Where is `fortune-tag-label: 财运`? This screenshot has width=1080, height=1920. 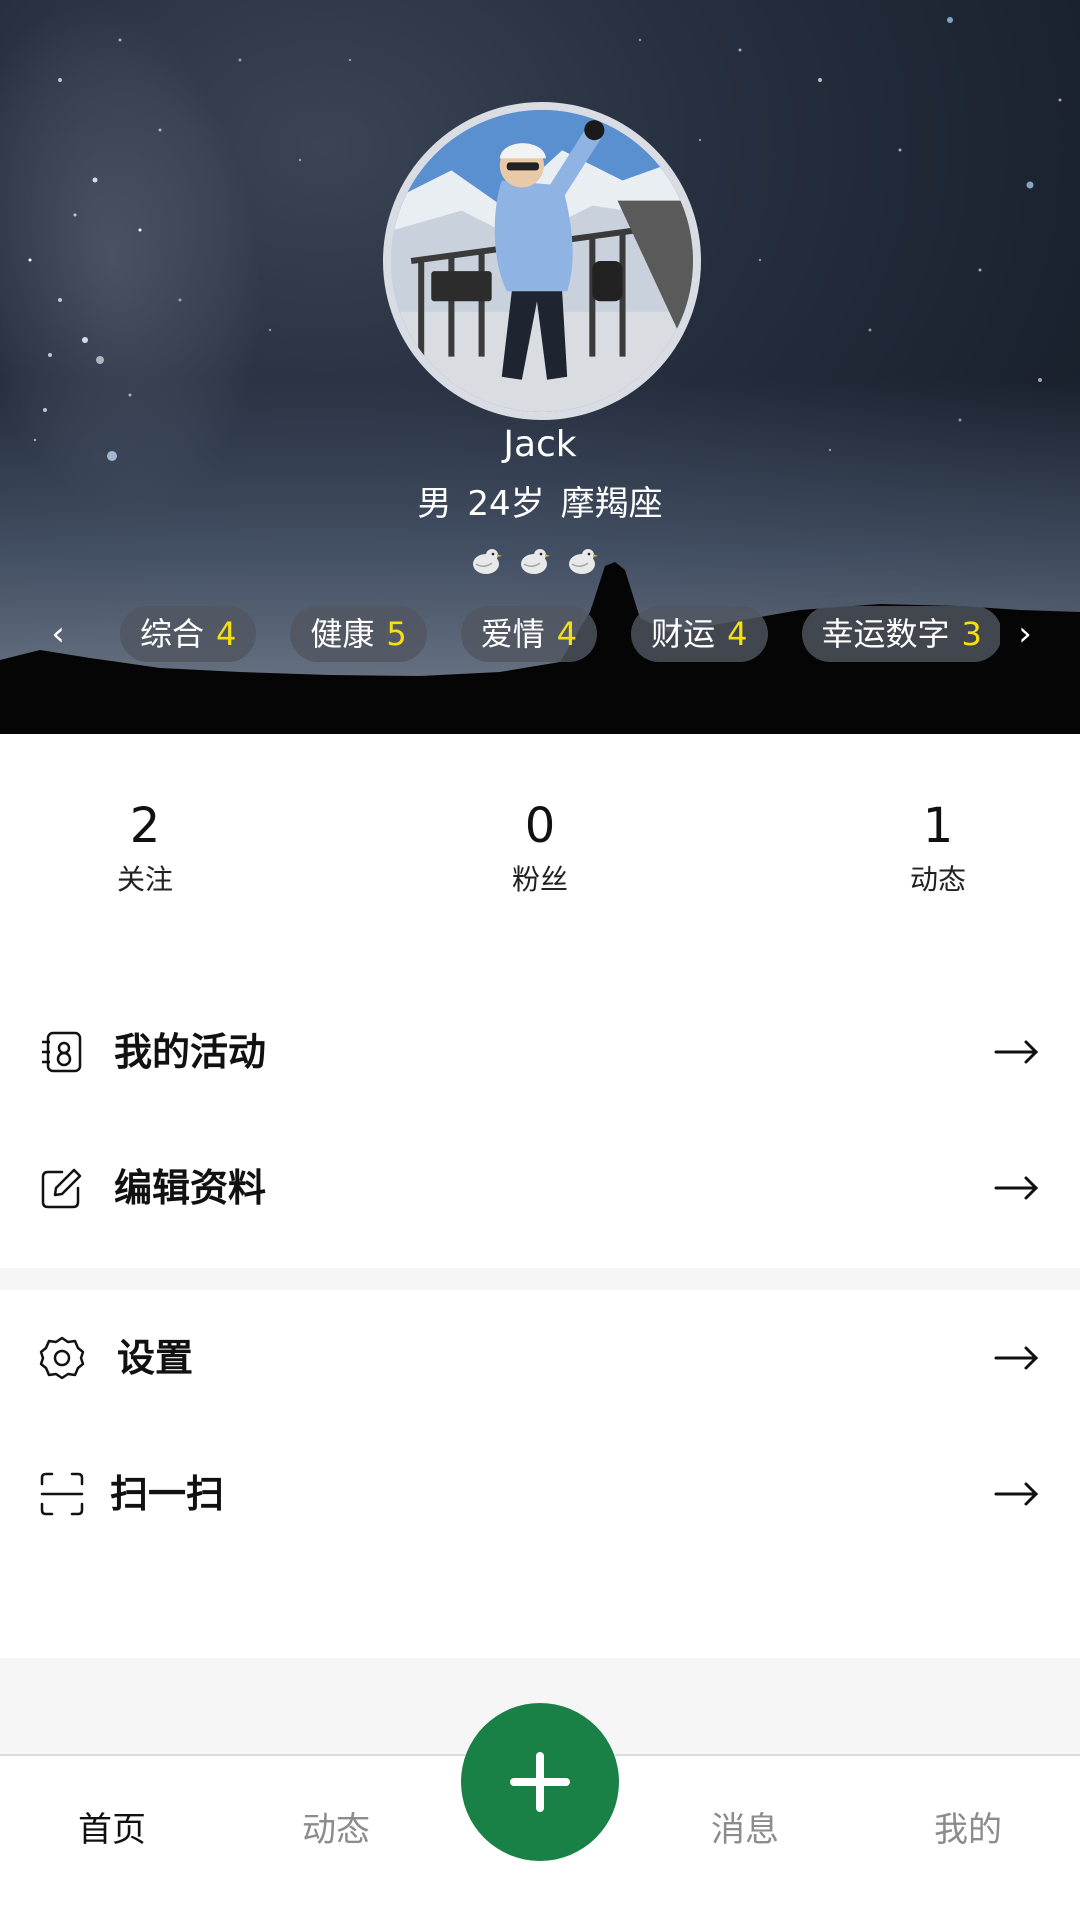
fortune-tag-label: 财运 is located at coordinates (683, 634).